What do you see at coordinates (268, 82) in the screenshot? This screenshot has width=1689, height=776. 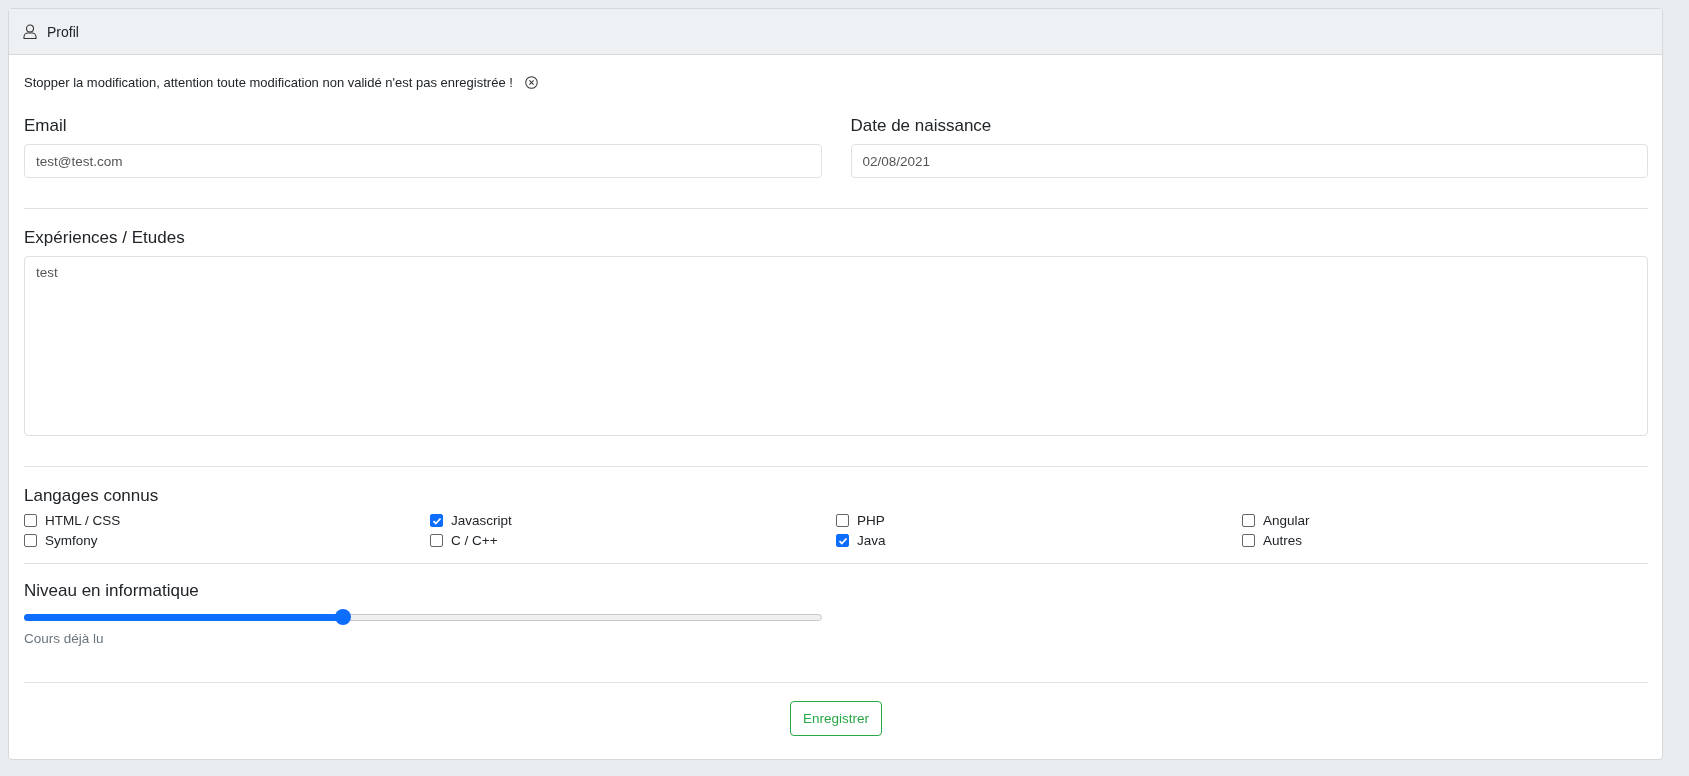 I see `notice-text: Stopper la modification, attention toute modification non validé n'est pas enregistrée !` at bounding box center [268, 82].